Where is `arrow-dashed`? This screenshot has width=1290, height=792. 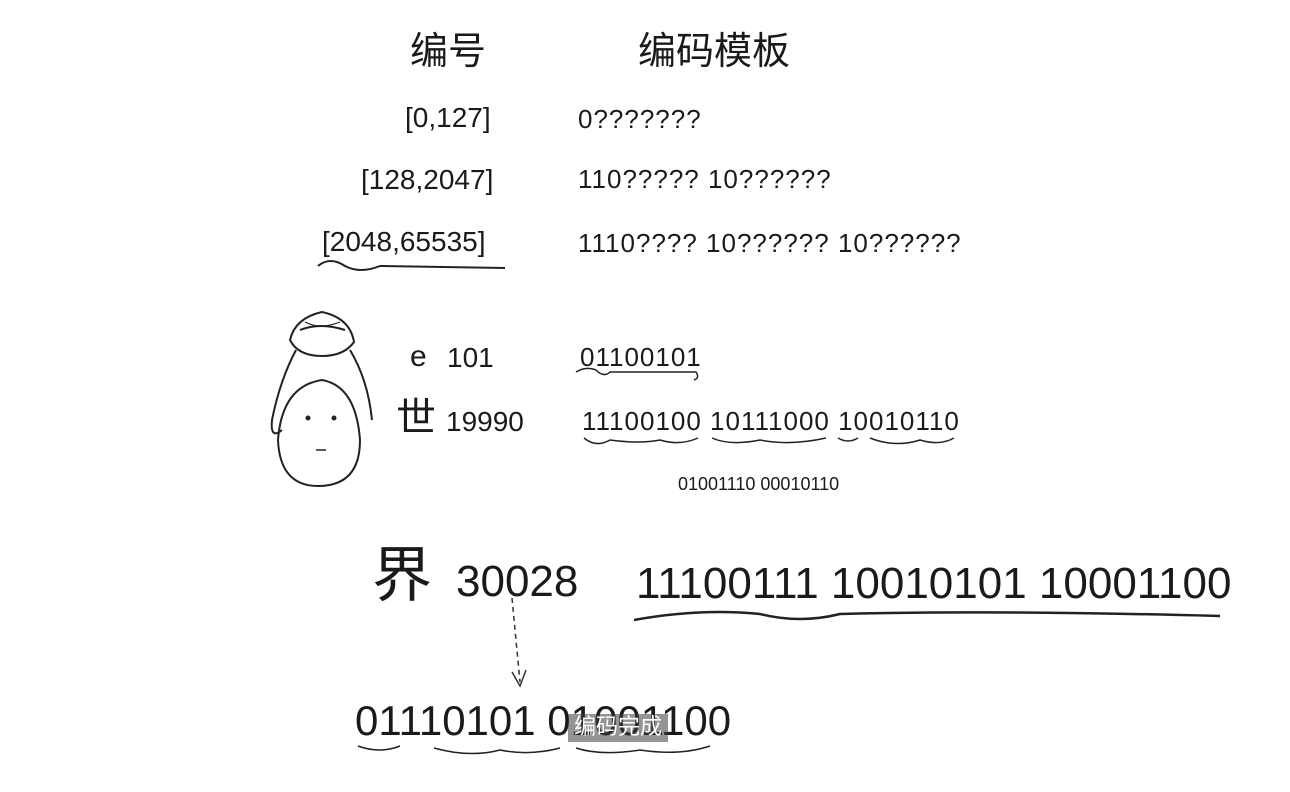
arrow-dashed is located at coordinates (516, 640).